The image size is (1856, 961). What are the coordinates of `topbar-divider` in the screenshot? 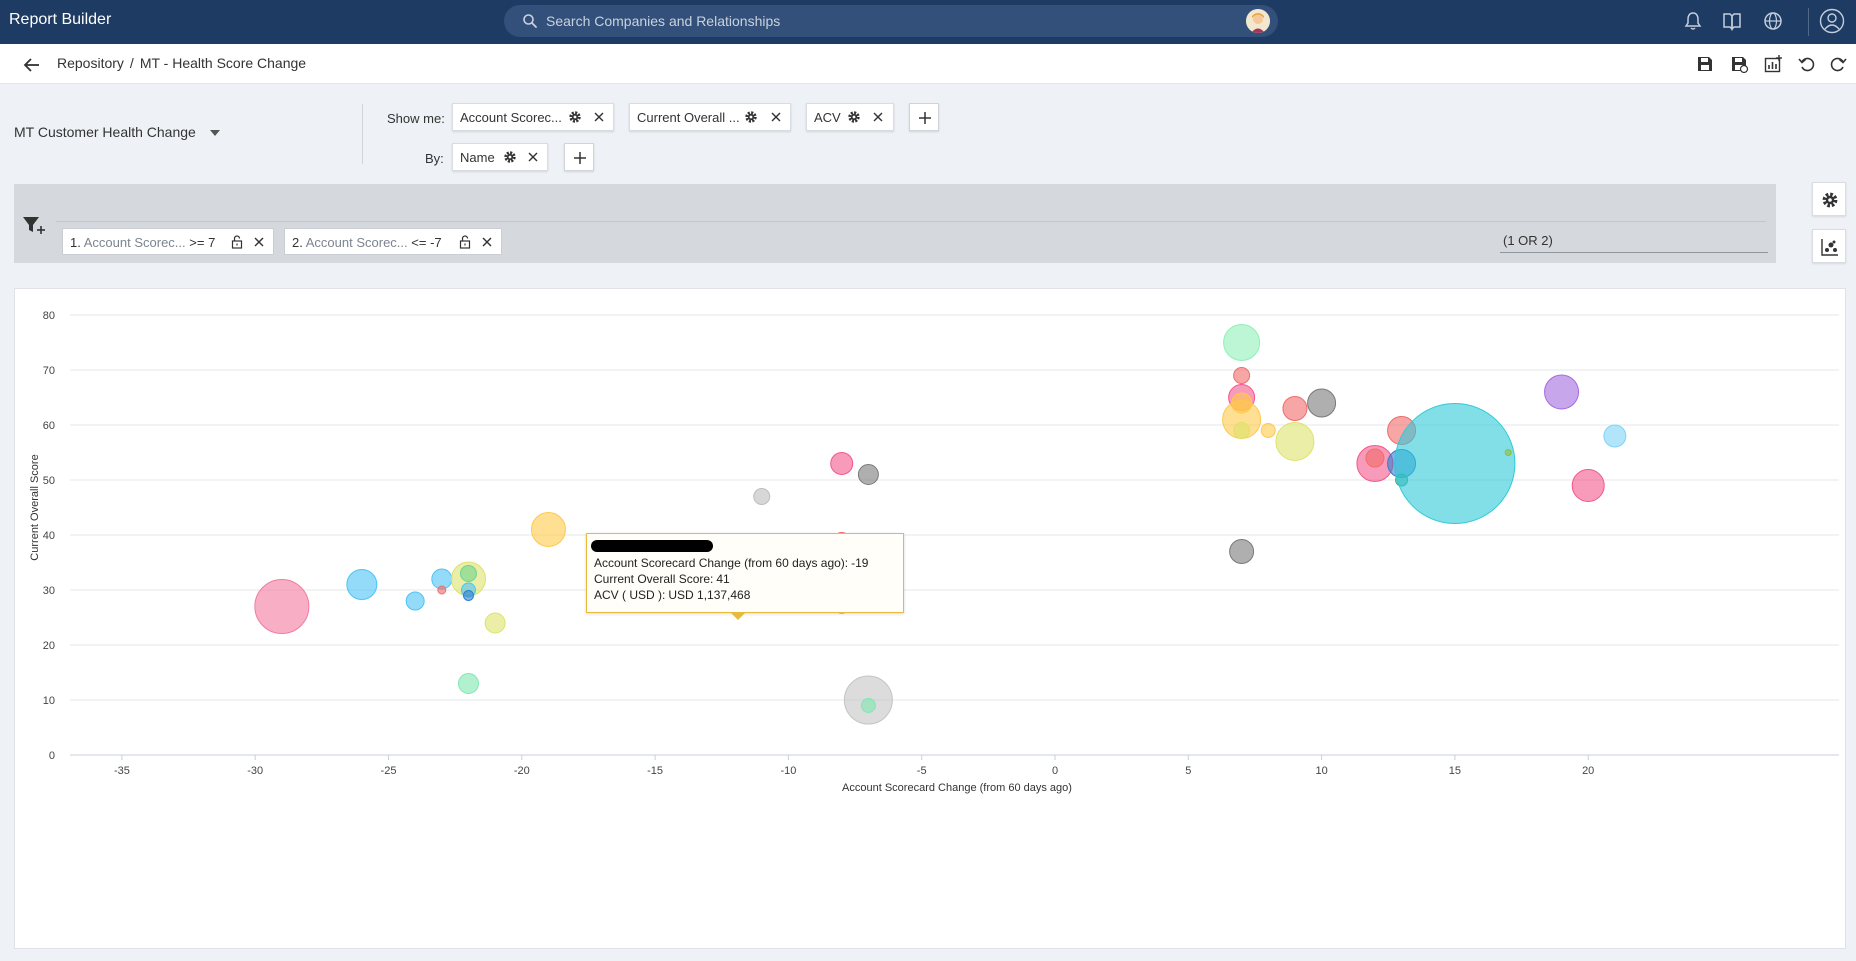 It's located at (1808, 22).